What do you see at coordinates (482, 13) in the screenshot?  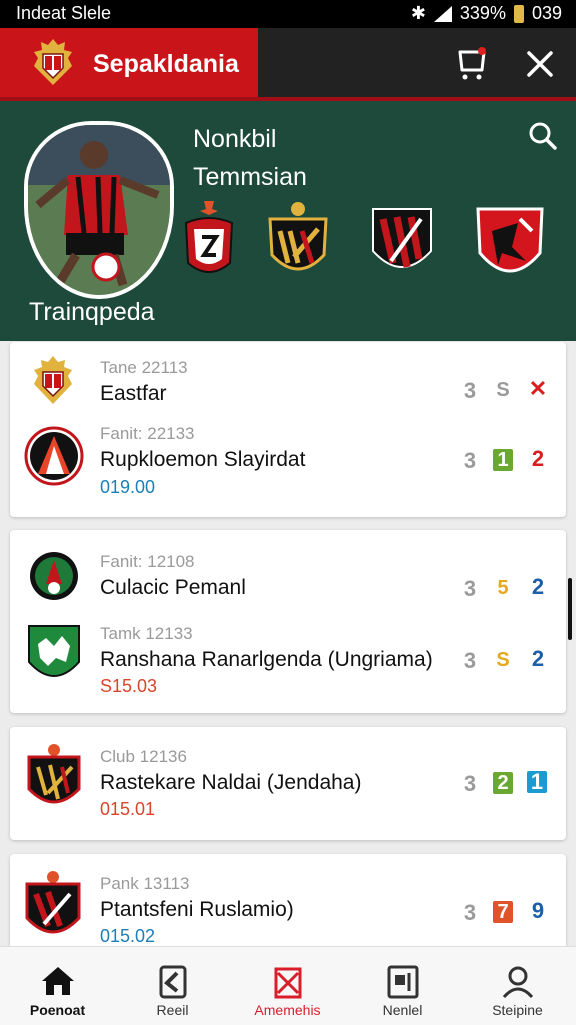 I see `battery-percent: 339%` at bounding box center [482, 13].